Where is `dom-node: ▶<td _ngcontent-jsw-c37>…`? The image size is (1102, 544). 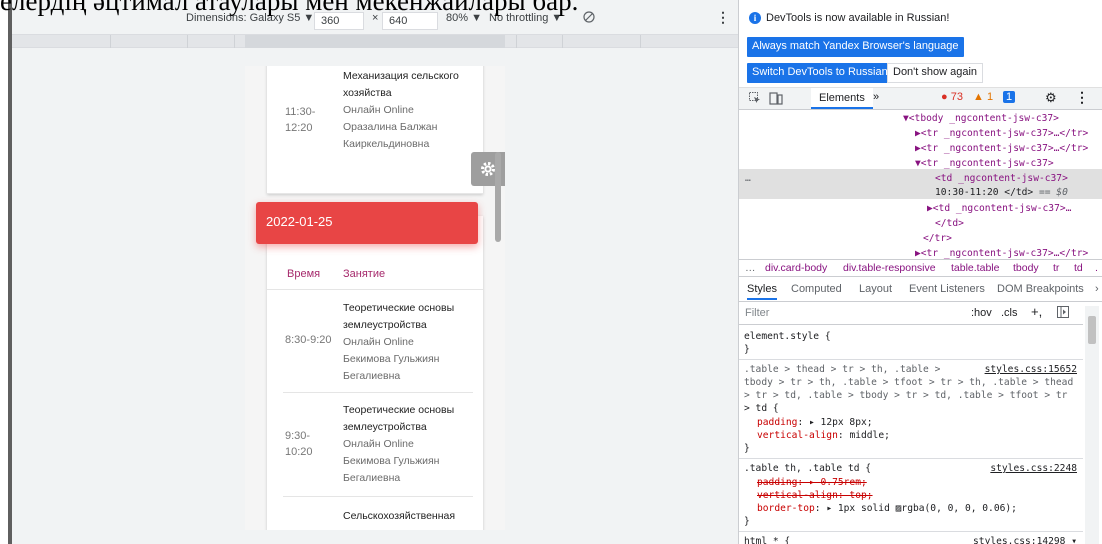
dom-node: ▶<td _ngcontent-jsw-c37>… is located at coordinates (999, 208).